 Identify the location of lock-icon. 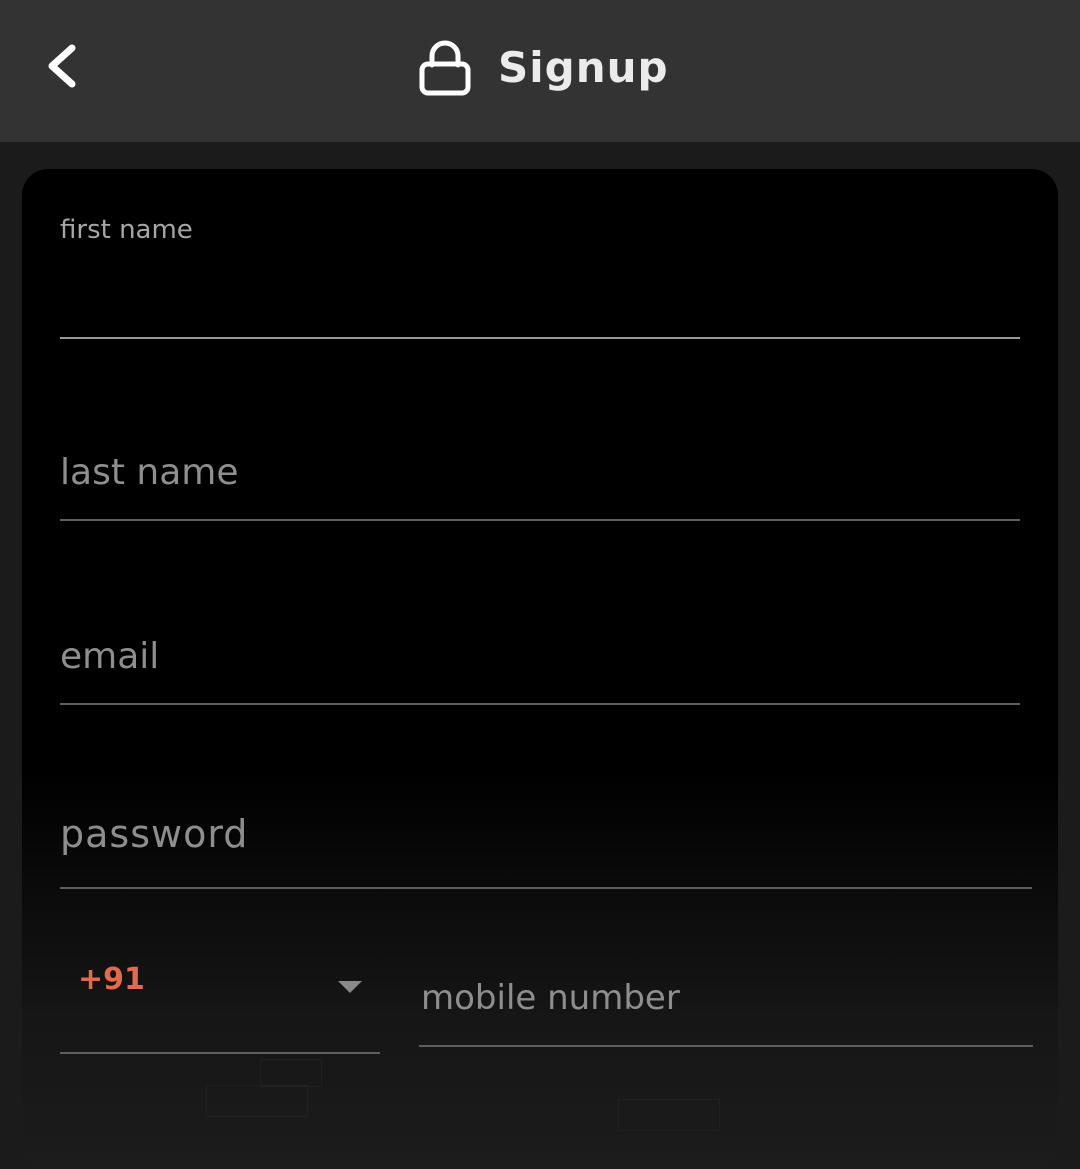
(445, 68).